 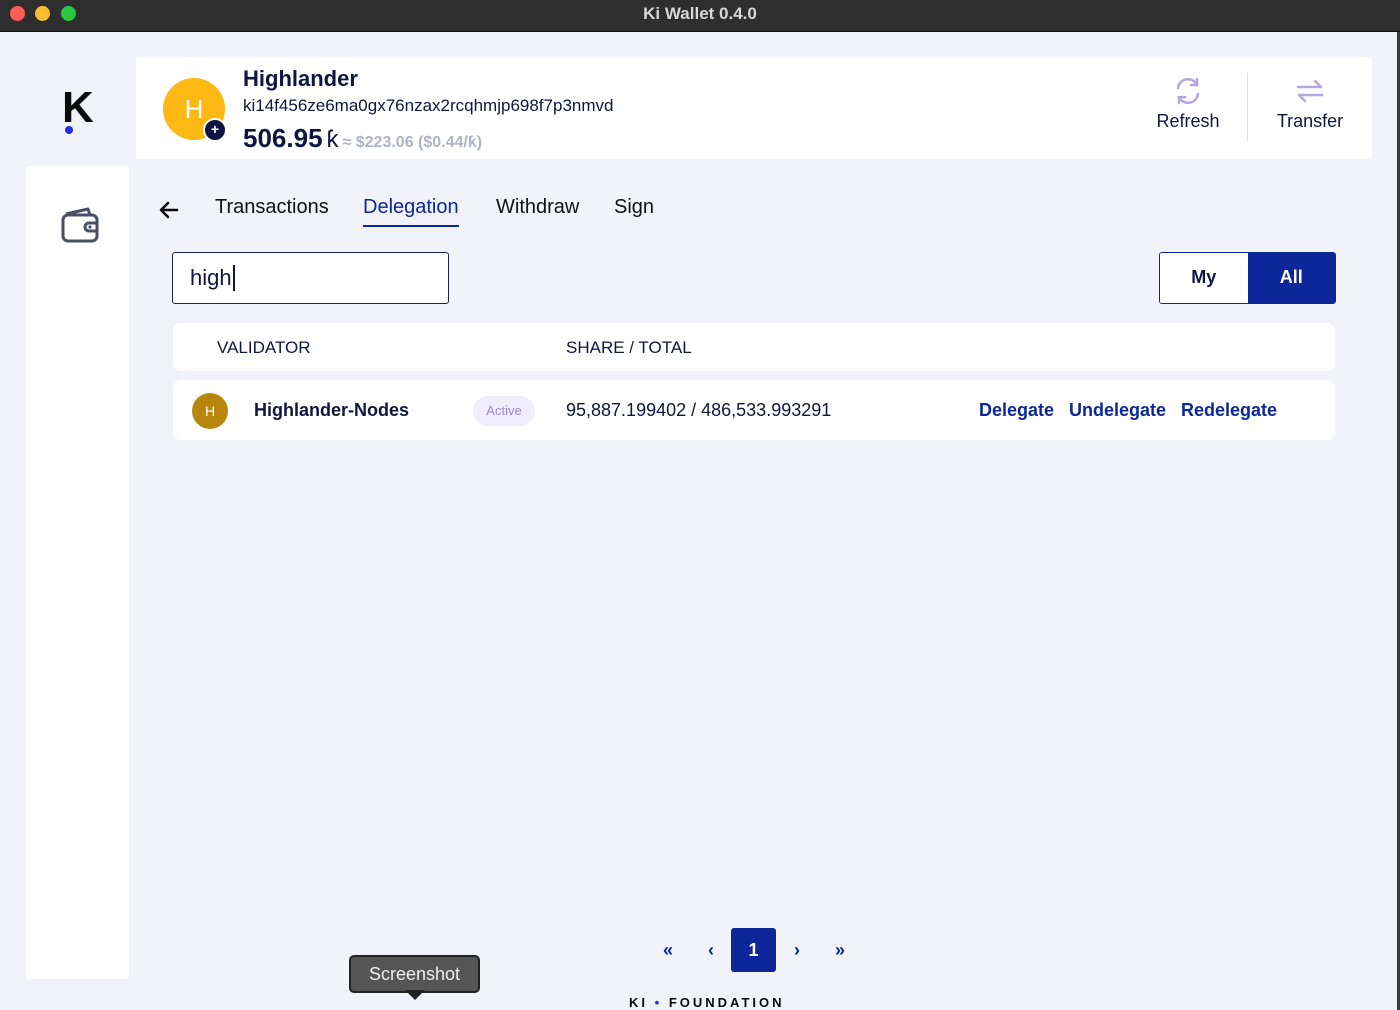 What do you see at coordinates (170, 210) in the screenshot?
I see `arrow-left-icon` at bounding box center [170, 210].